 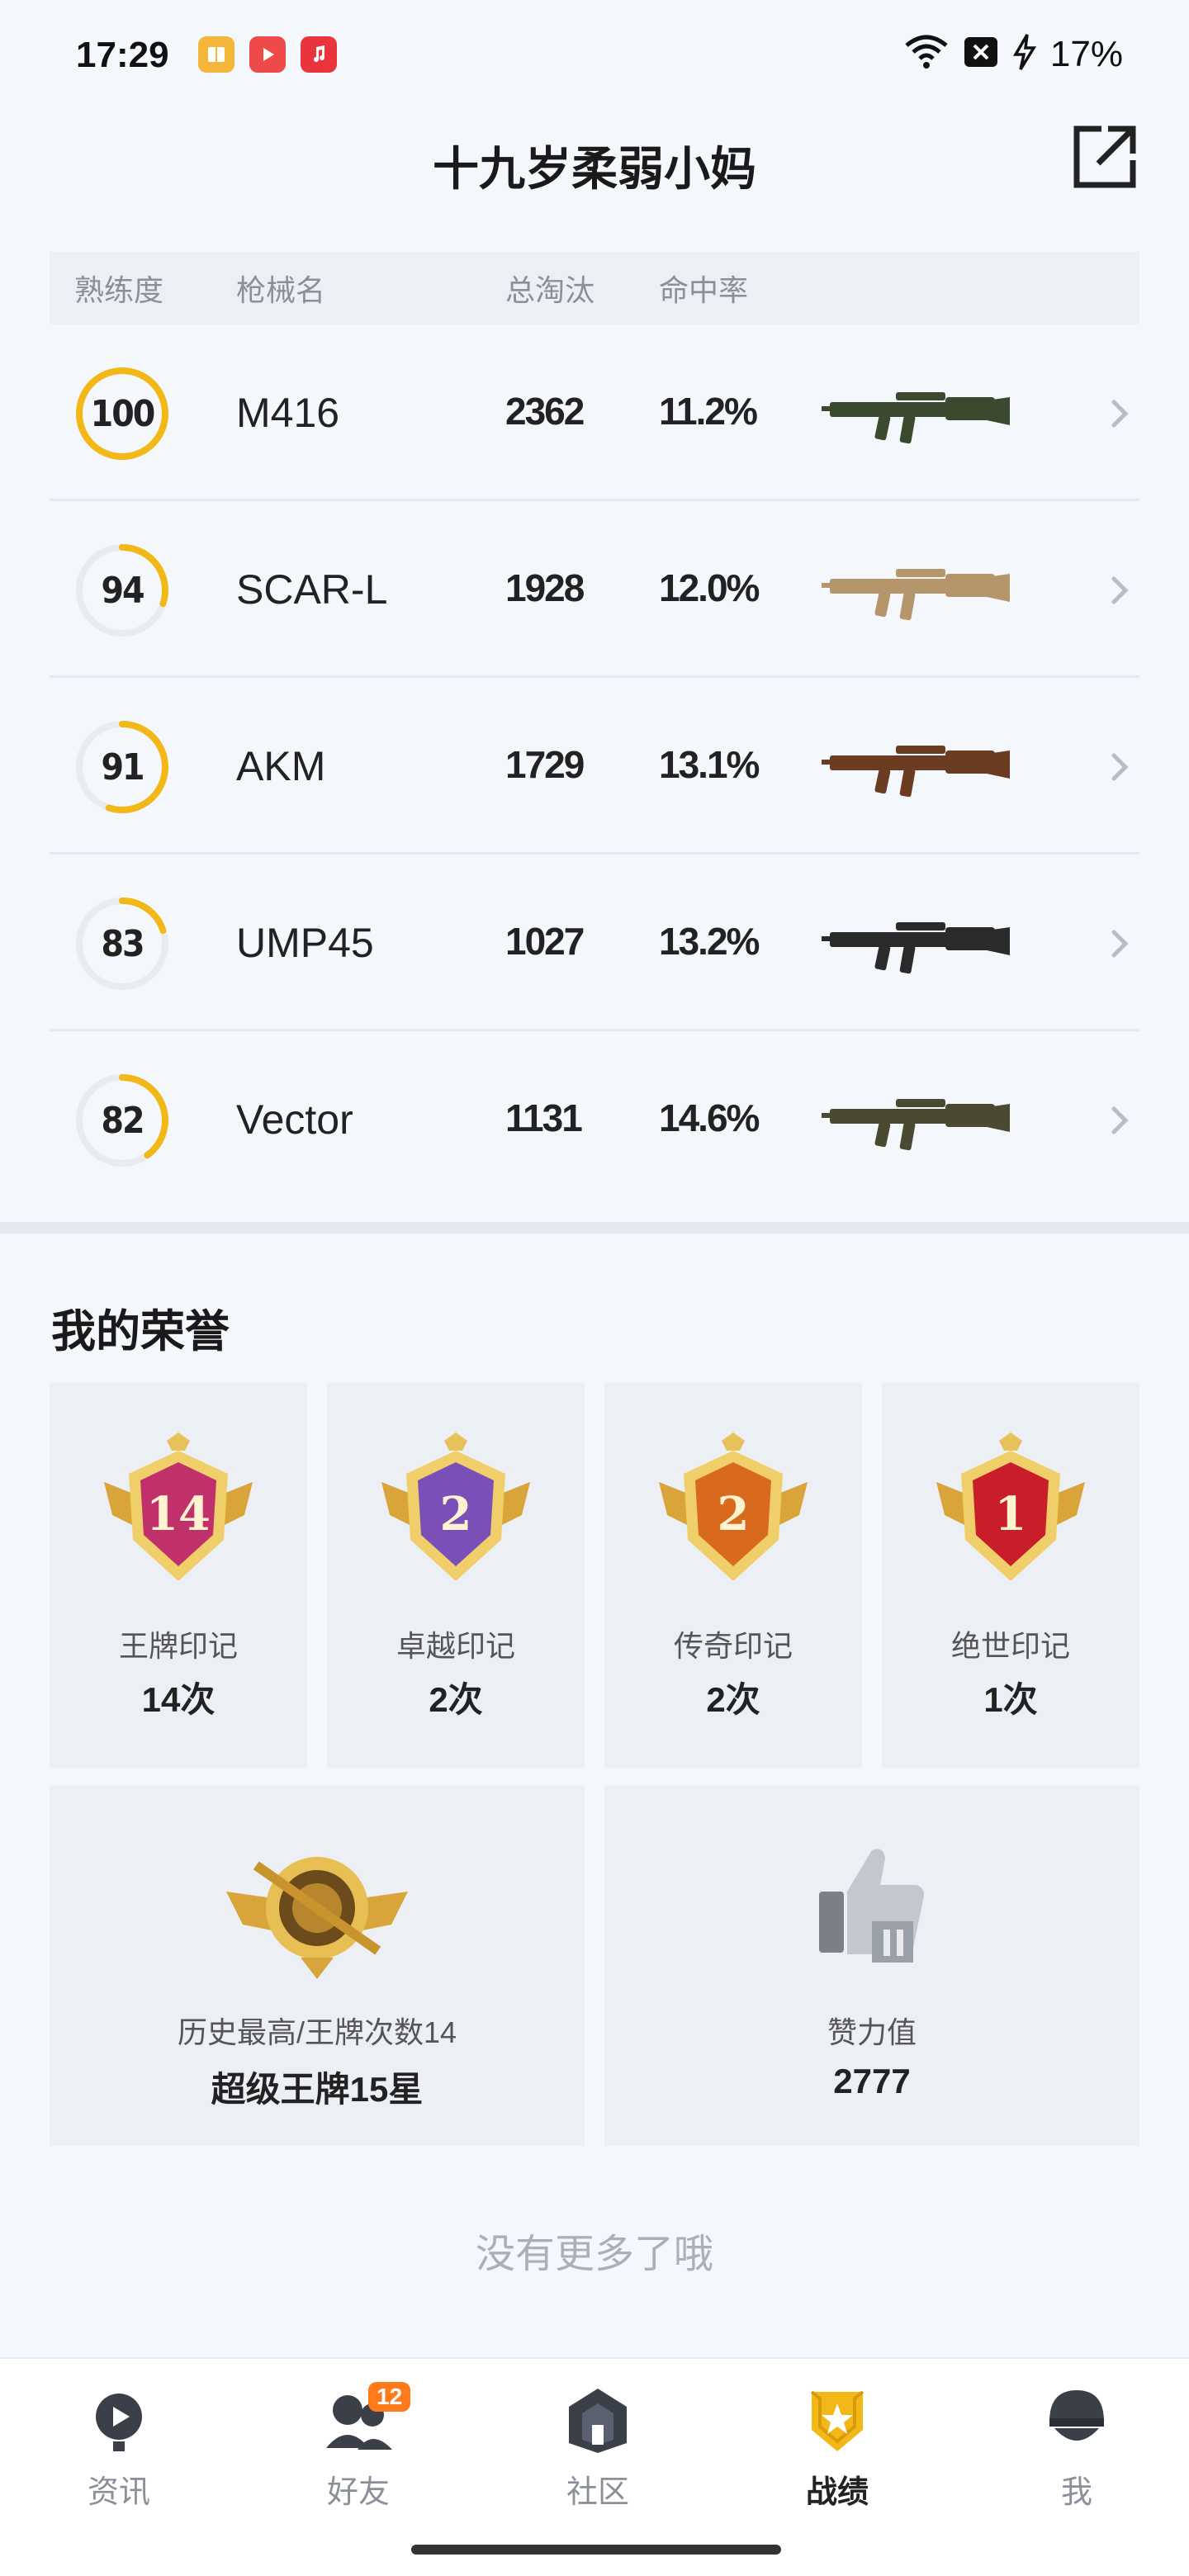 What do you see at coordinates (118, 2492) in the screenshot?
I see `nav-label: 资讯` at bounding box center [118, 2492].